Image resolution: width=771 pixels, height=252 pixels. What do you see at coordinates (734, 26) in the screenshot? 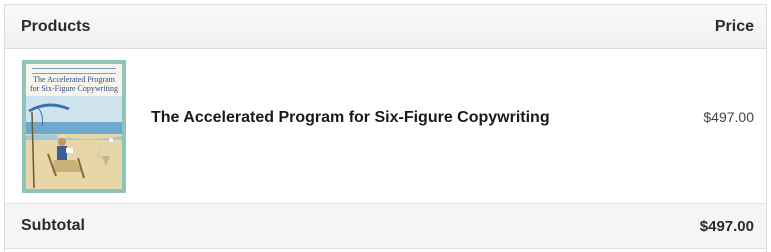
I see `price-column-header: Price` at bounding box center [734, 26].